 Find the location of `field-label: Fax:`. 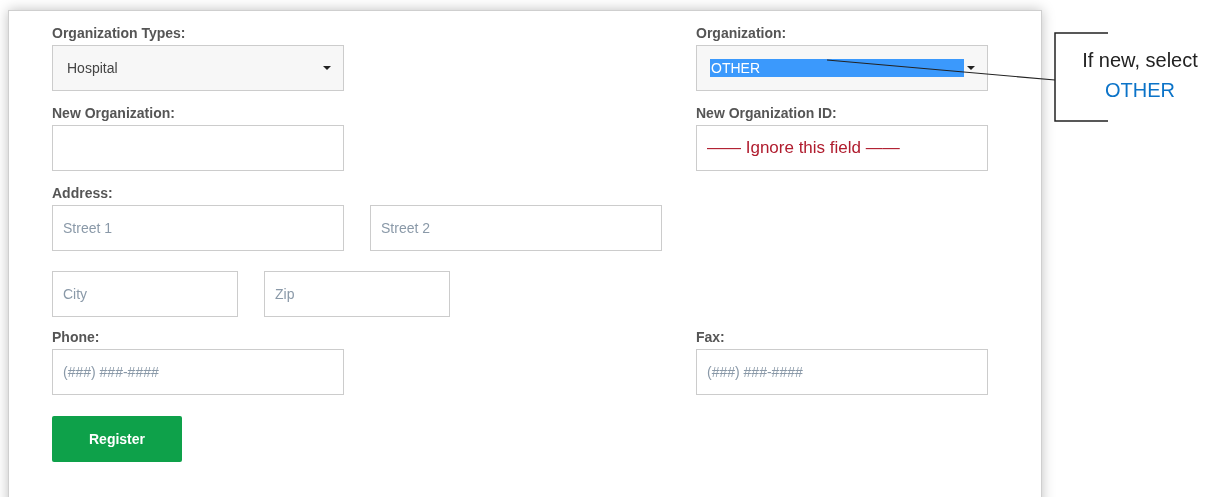

field-label: Fax: is located at coordinates (711, 337).